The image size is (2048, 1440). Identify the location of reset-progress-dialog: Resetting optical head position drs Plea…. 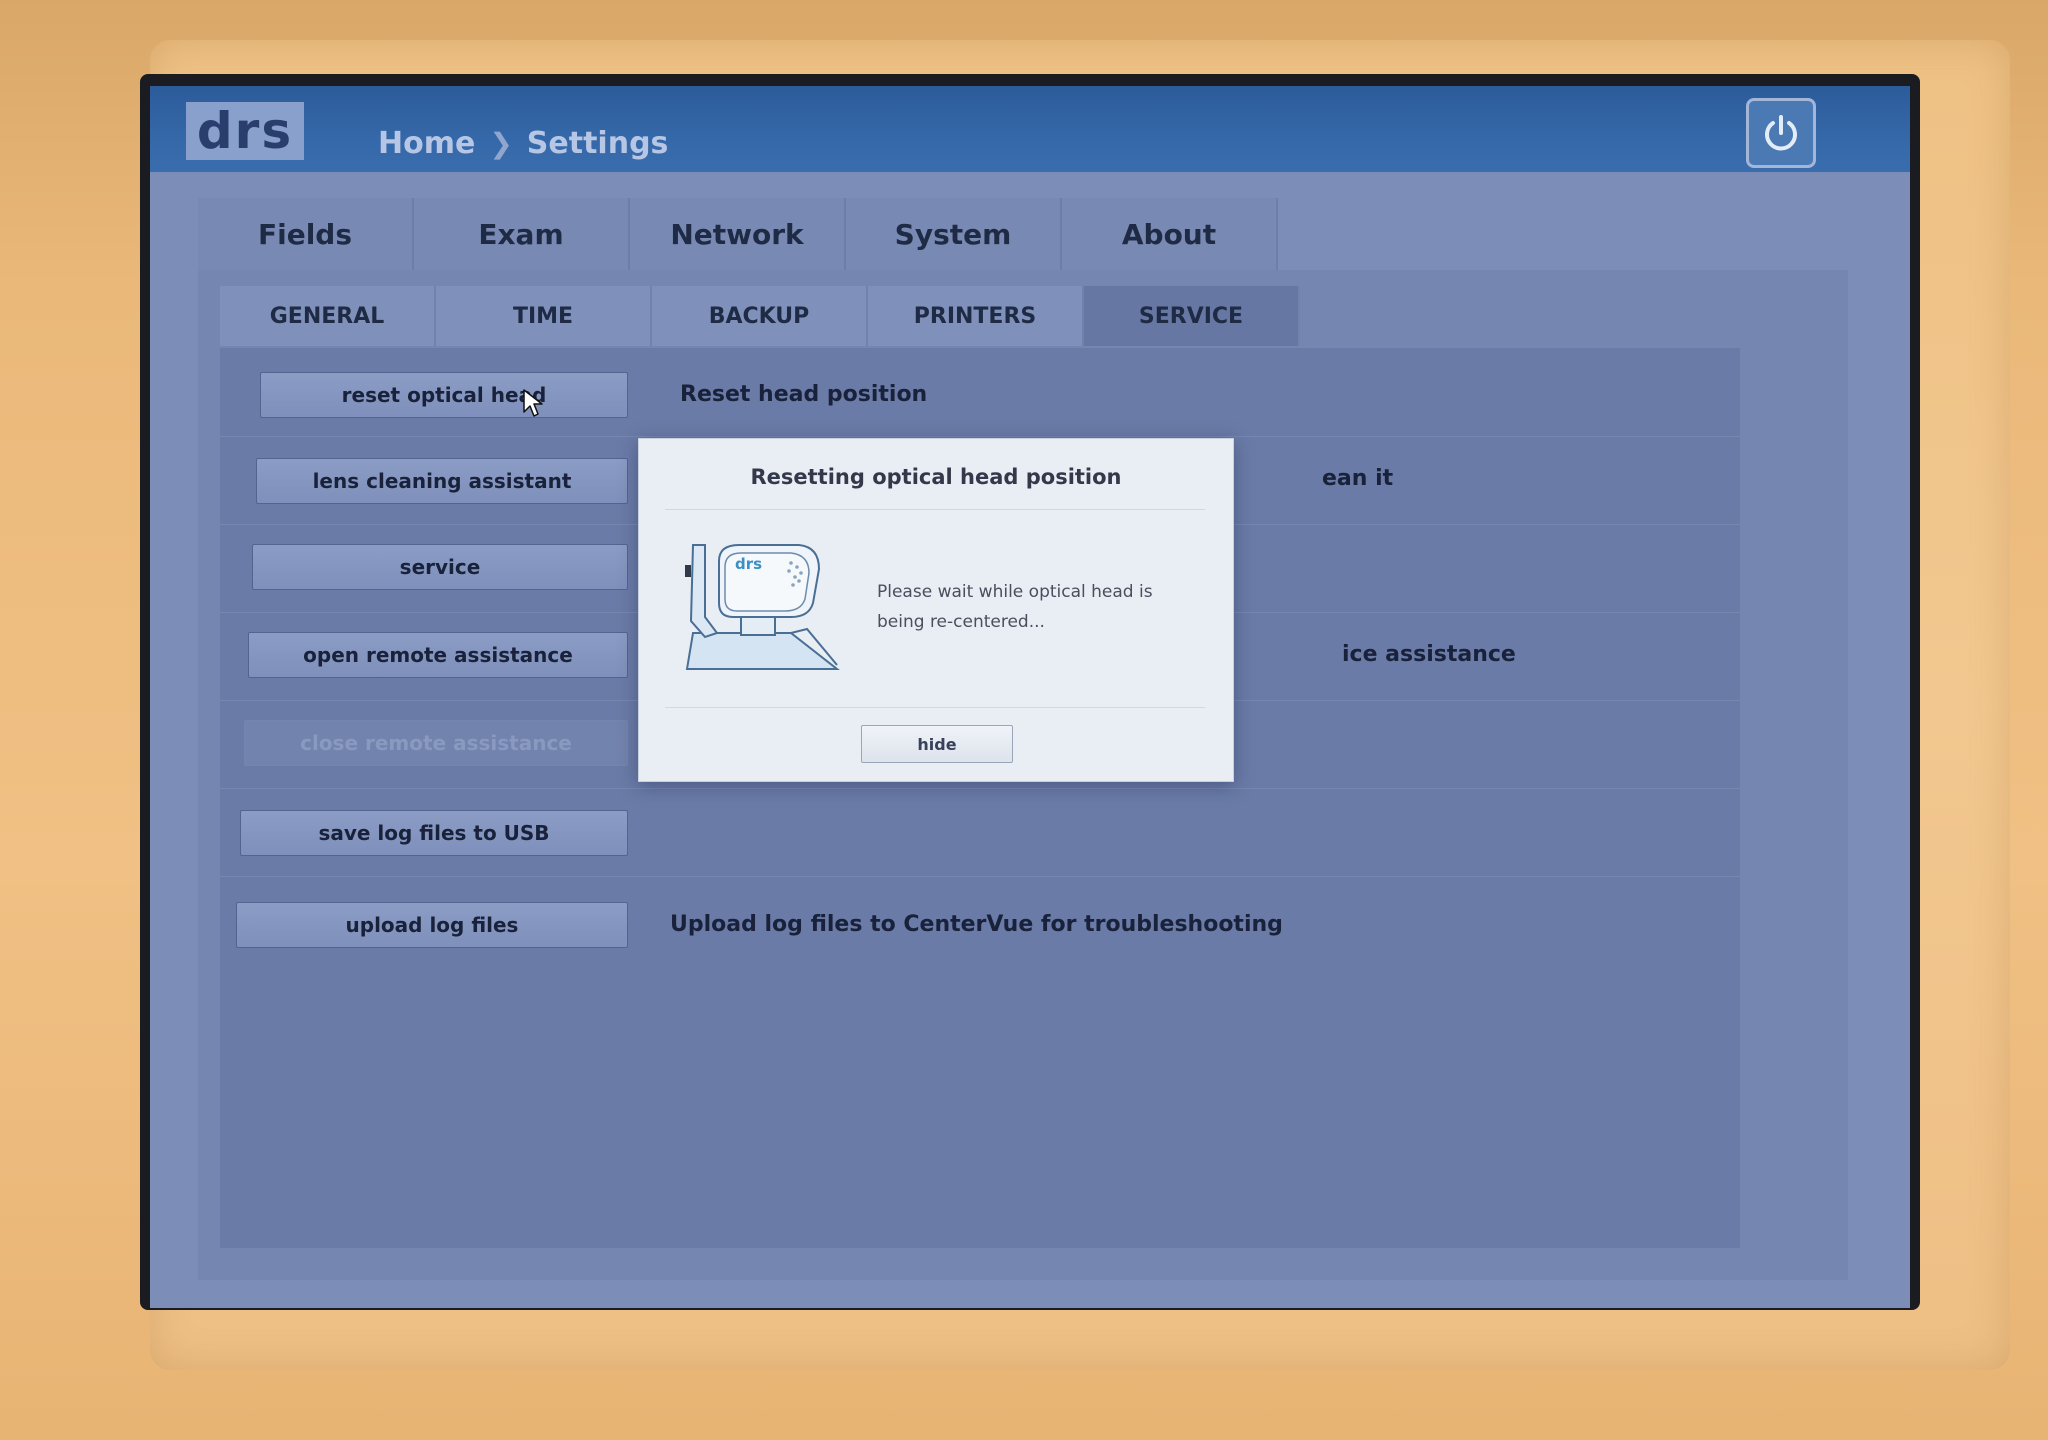
(936, 610).